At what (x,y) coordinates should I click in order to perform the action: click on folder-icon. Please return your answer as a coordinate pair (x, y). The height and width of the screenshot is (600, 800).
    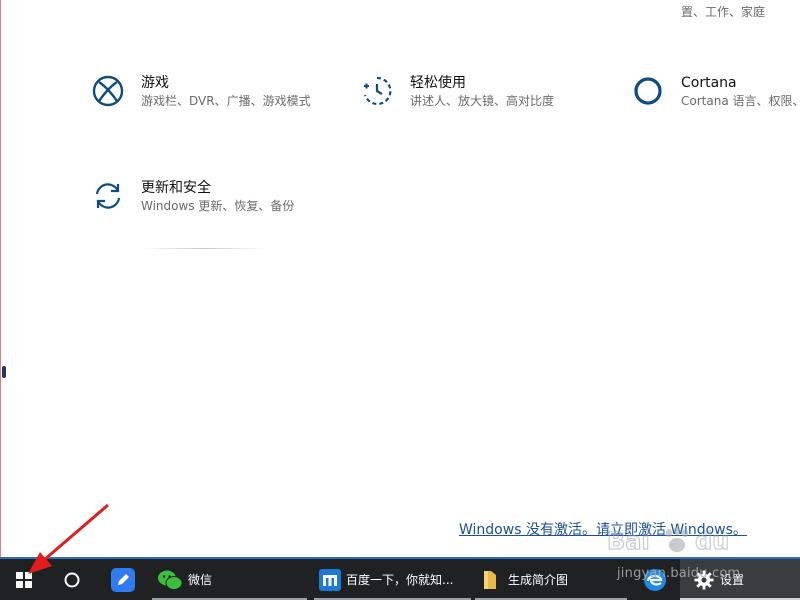
    Looking at the image, I should click on (490, 579).